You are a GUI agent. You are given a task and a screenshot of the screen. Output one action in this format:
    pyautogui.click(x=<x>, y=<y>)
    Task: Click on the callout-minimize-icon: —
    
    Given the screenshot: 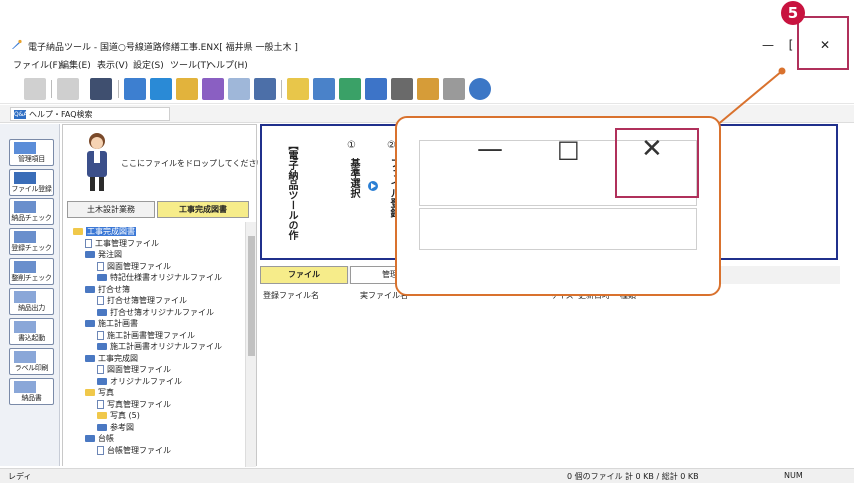 What is the action you would take?
    pyautogui.click(x=490, y=149)
    